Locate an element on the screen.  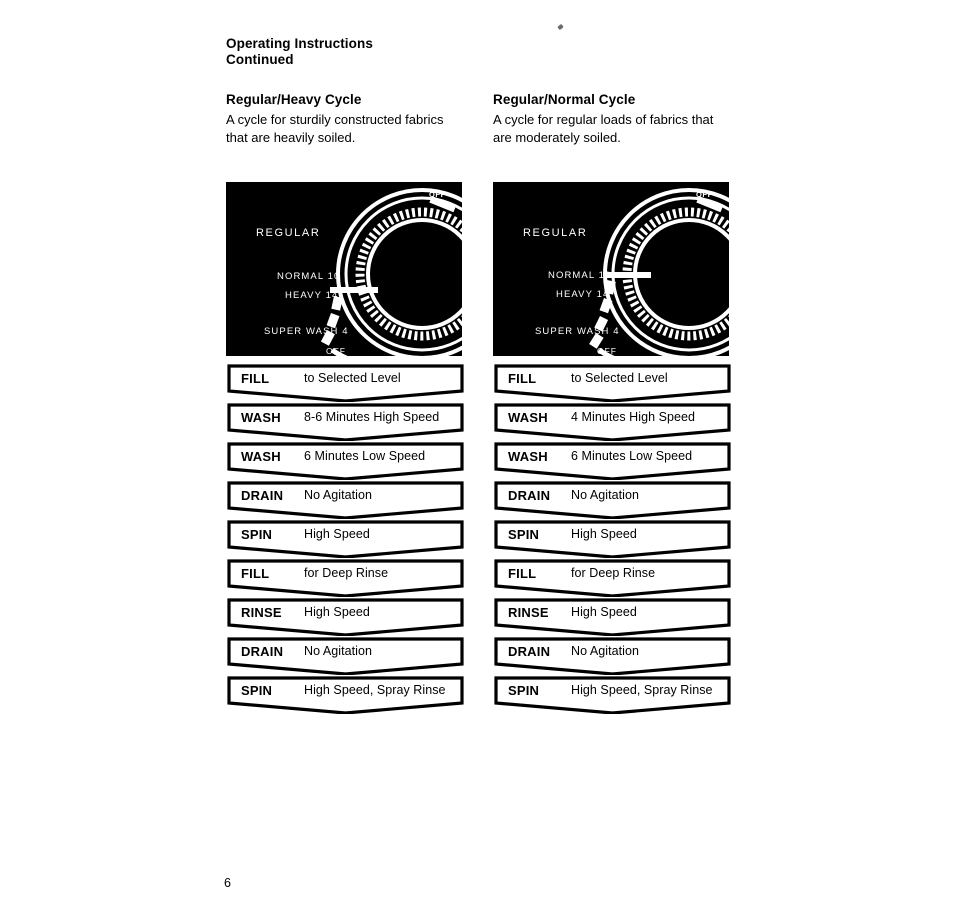
cycle-step: WASH 4 Minutes High Speed is located at coordinates (612, 422).